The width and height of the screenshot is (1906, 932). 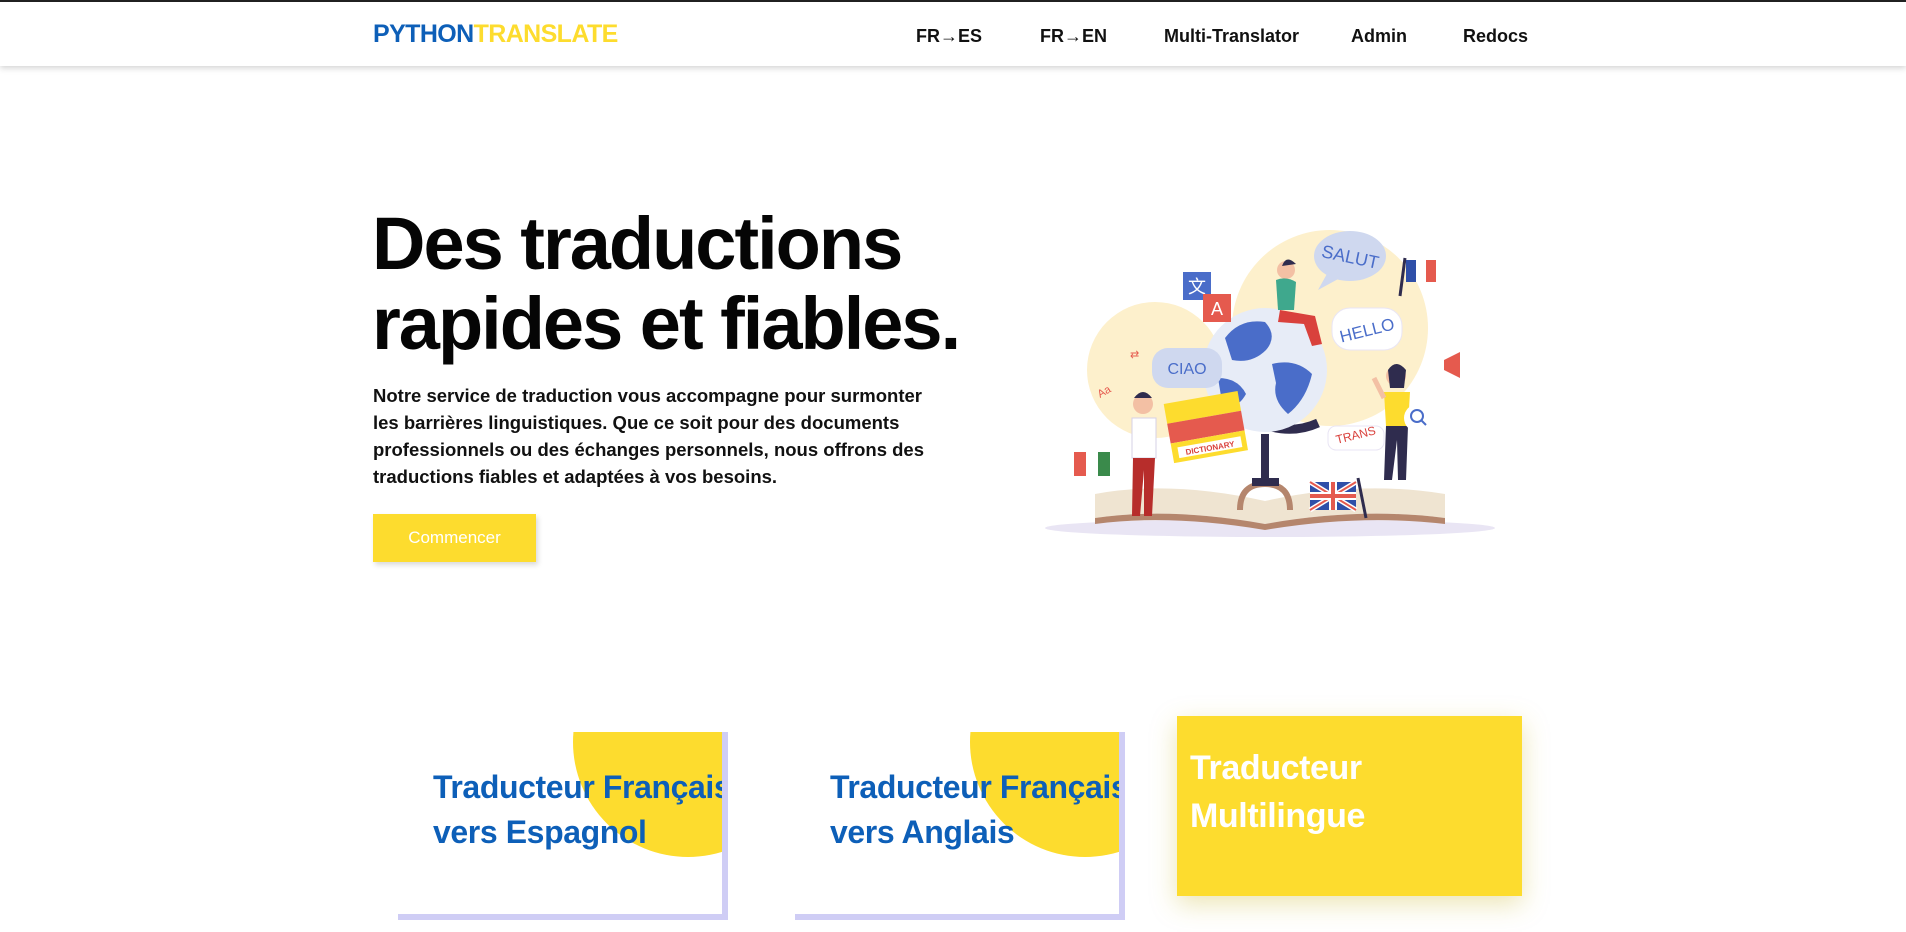 What do you see at coordinates (922, 832) in the screenshot?
I see `card-title-line2: vers Anglais` at bounding box center [922, 832].